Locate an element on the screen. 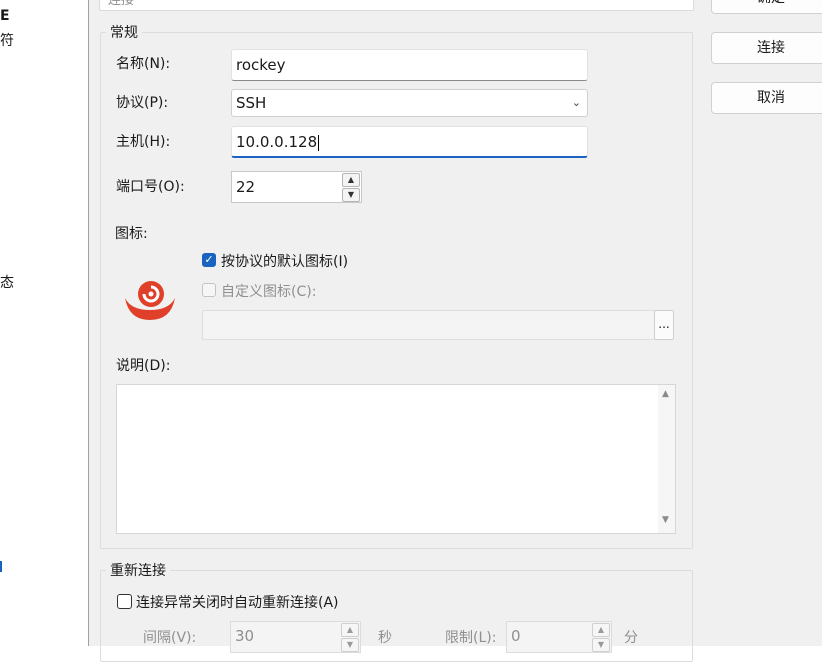 This screenshot has height=662, width=822. ok-button: 确定 is located at coordinates (766, 7).